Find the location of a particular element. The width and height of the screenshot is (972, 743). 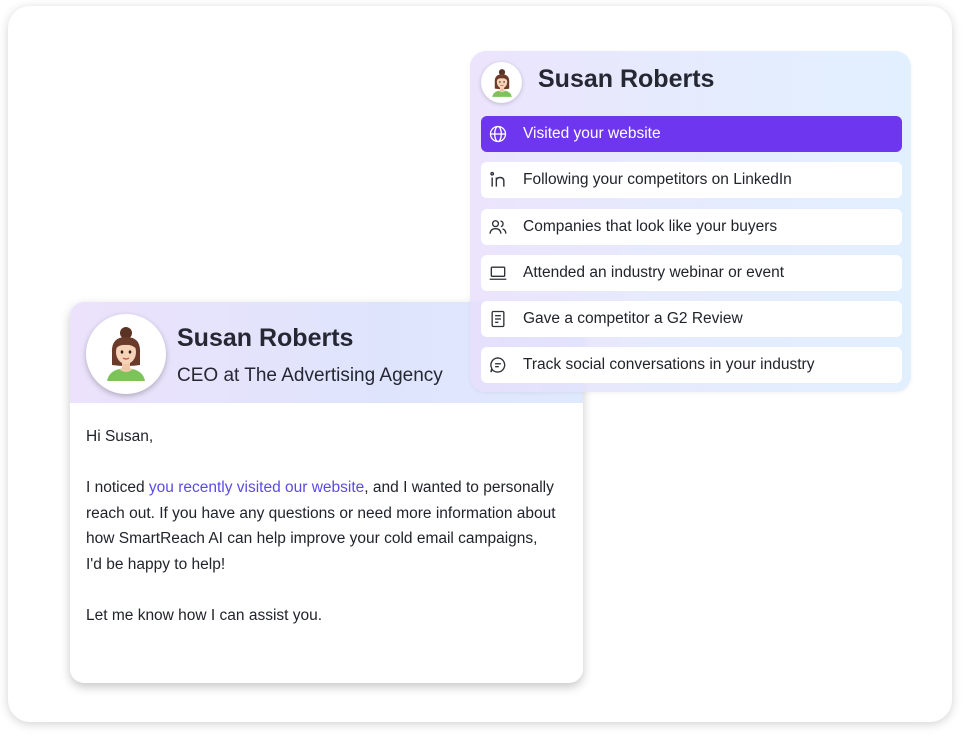

signal-label: Gave a competitor a G2 Review is located at coordinates (633, 319).